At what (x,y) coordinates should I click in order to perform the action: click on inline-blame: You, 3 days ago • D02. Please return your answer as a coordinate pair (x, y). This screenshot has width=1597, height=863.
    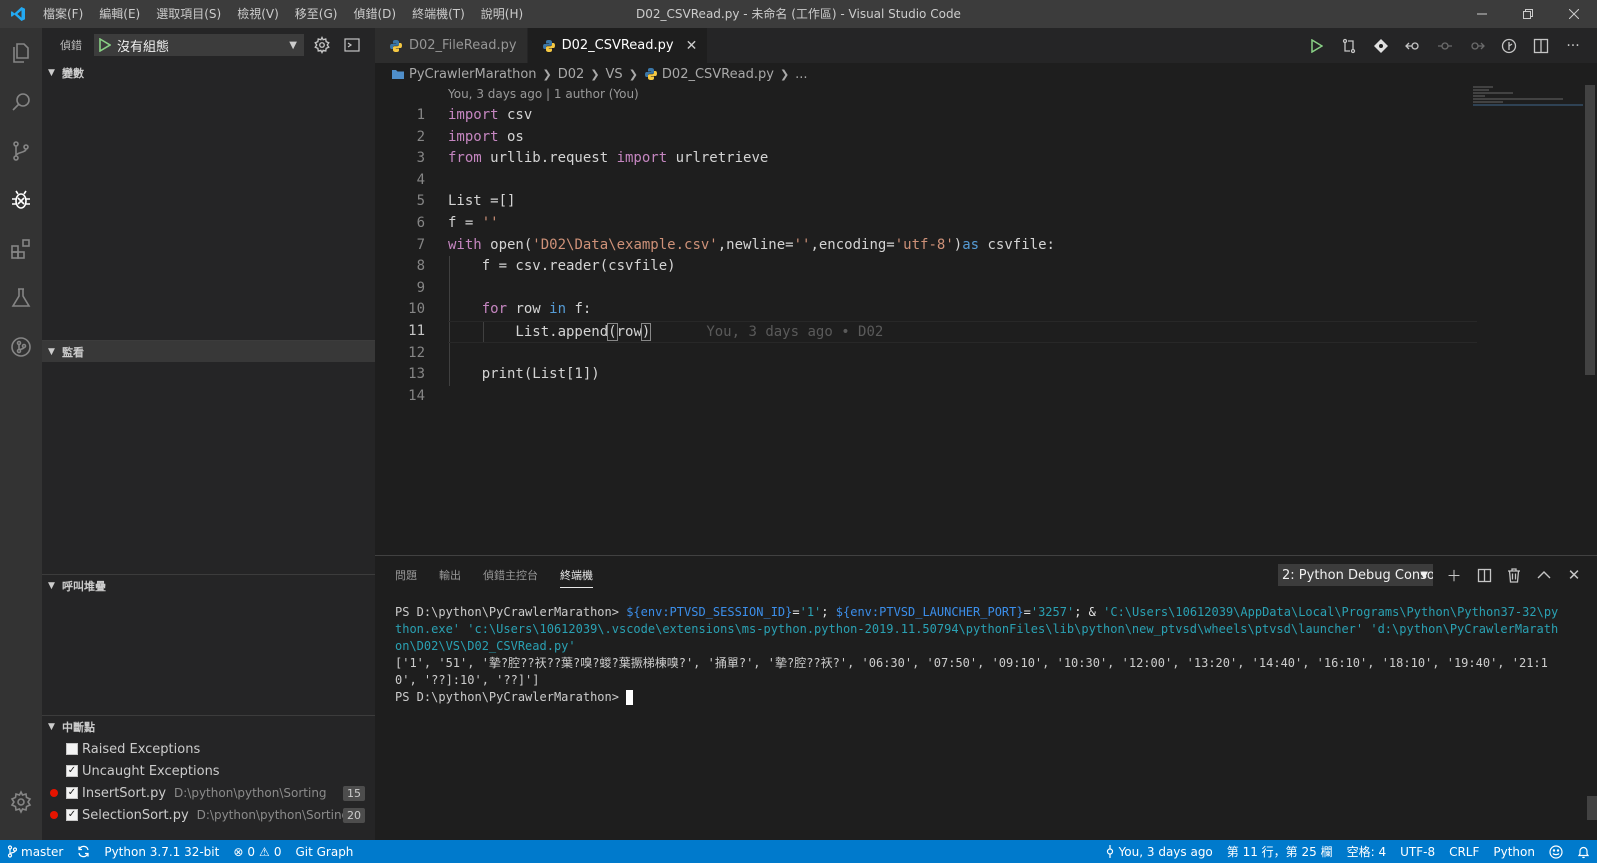
    Looking at the image, I should click on (795, 331).